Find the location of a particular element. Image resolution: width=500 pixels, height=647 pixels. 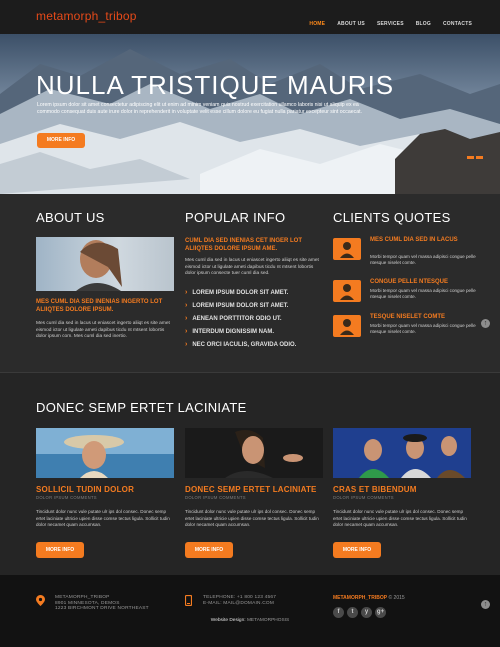

quote-title: TESQUE NISELET COMTE is located at coordinates (408, 317).